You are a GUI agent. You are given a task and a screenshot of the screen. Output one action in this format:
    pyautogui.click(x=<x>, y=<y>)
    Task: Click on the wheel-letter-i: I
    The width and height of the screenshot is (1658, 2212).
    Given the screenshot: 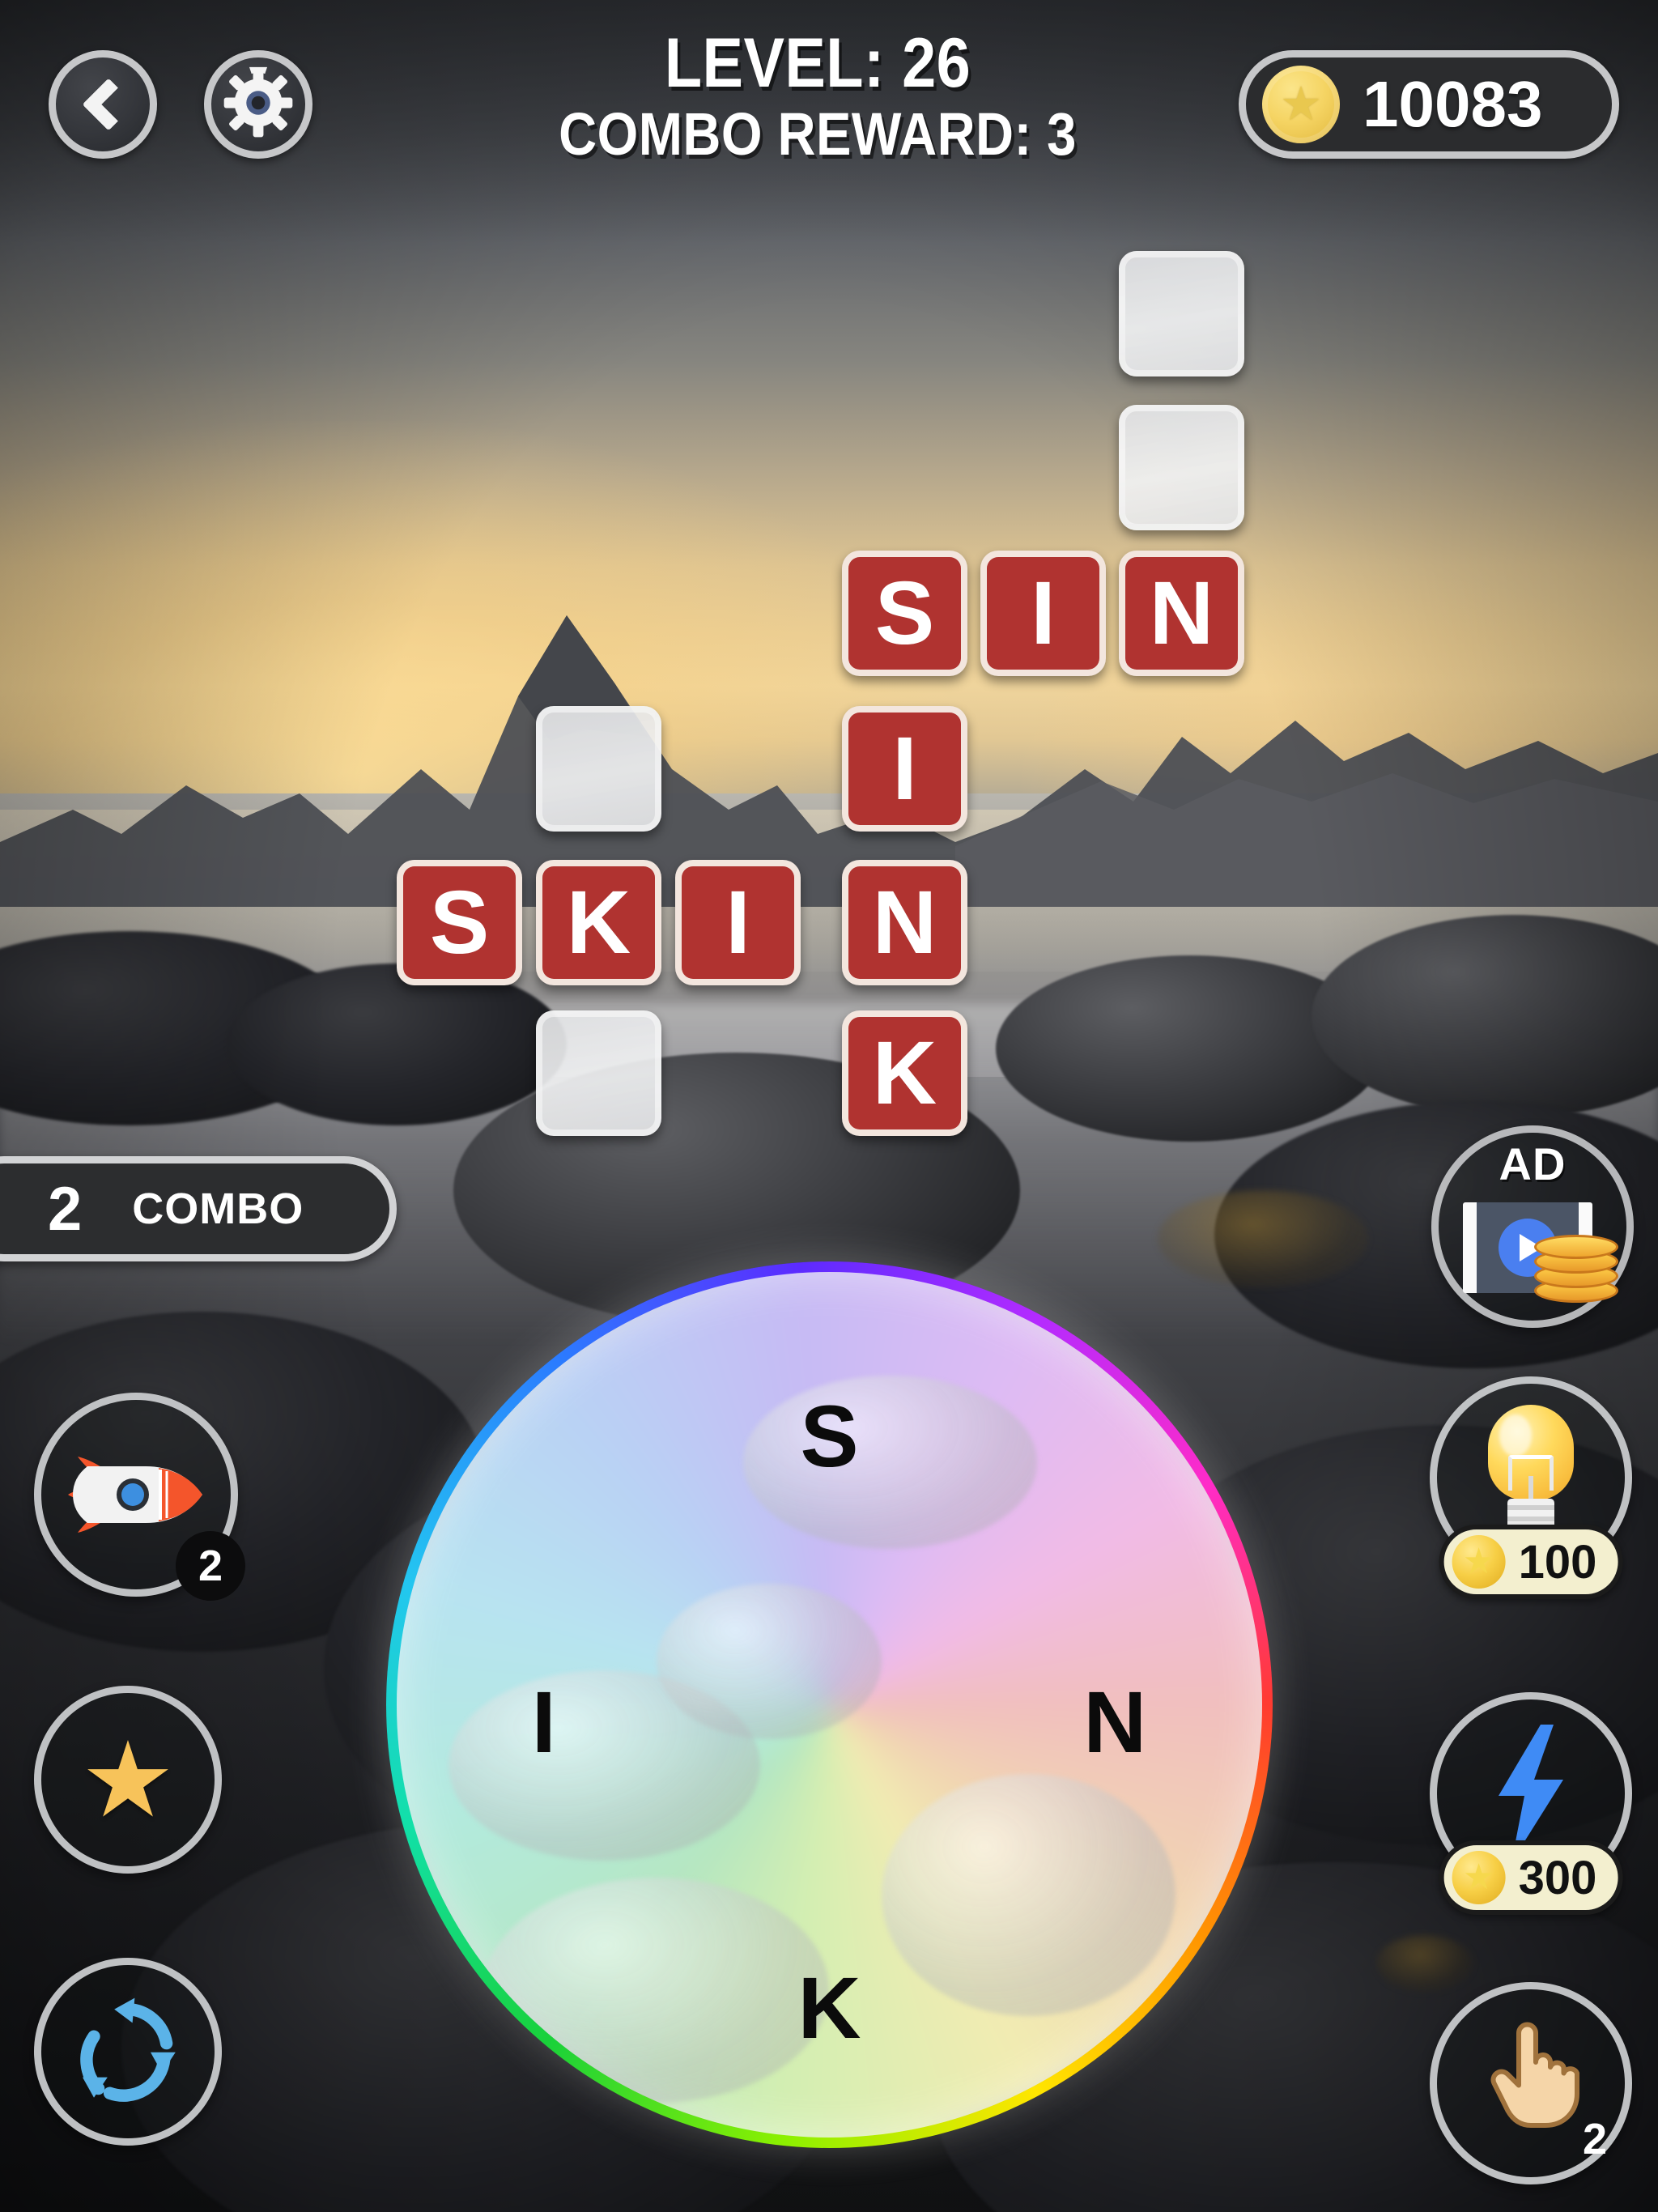 What is the action you would take?
    pyautogui.click(x=544, y=1722)
    